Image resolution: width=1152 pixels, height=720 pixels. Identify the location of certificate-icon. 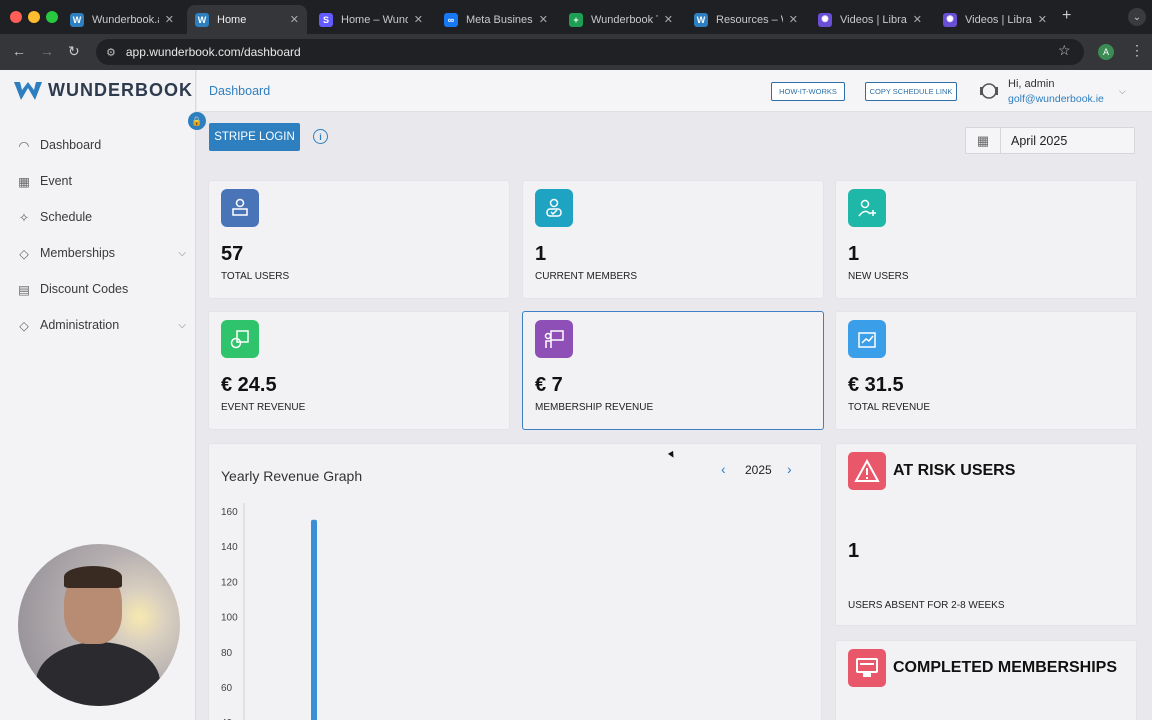
(867, 668).